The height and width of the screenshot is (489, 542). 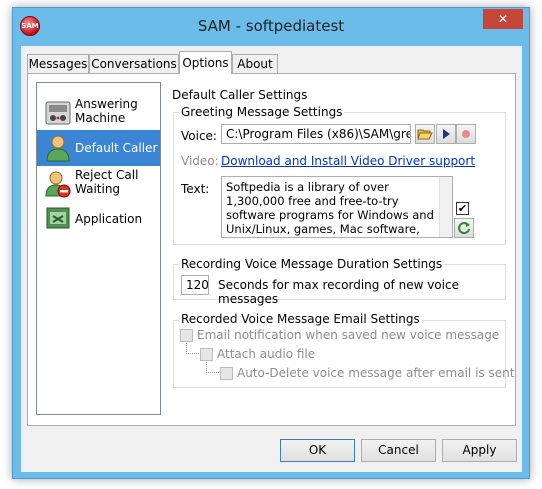 I want to click on nav-label-default-caller: Default Caller, so click(x=116, y=148).